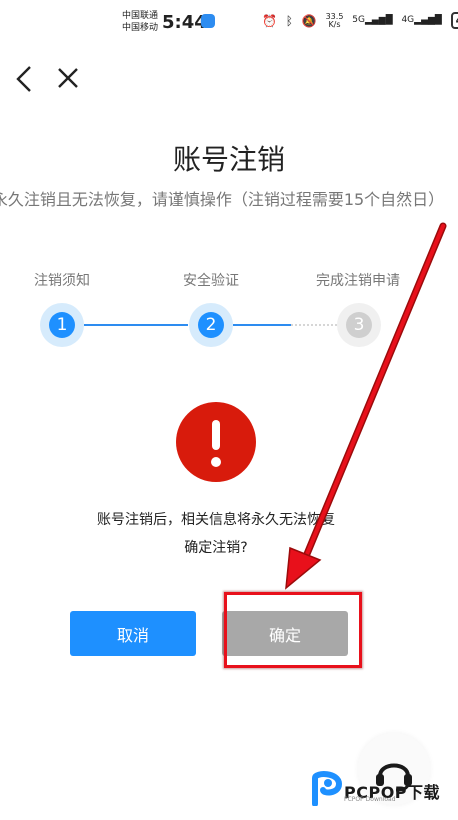 The height and width of the screenshot is (820, 458). I want to click on close-icon, so click(68, 78).